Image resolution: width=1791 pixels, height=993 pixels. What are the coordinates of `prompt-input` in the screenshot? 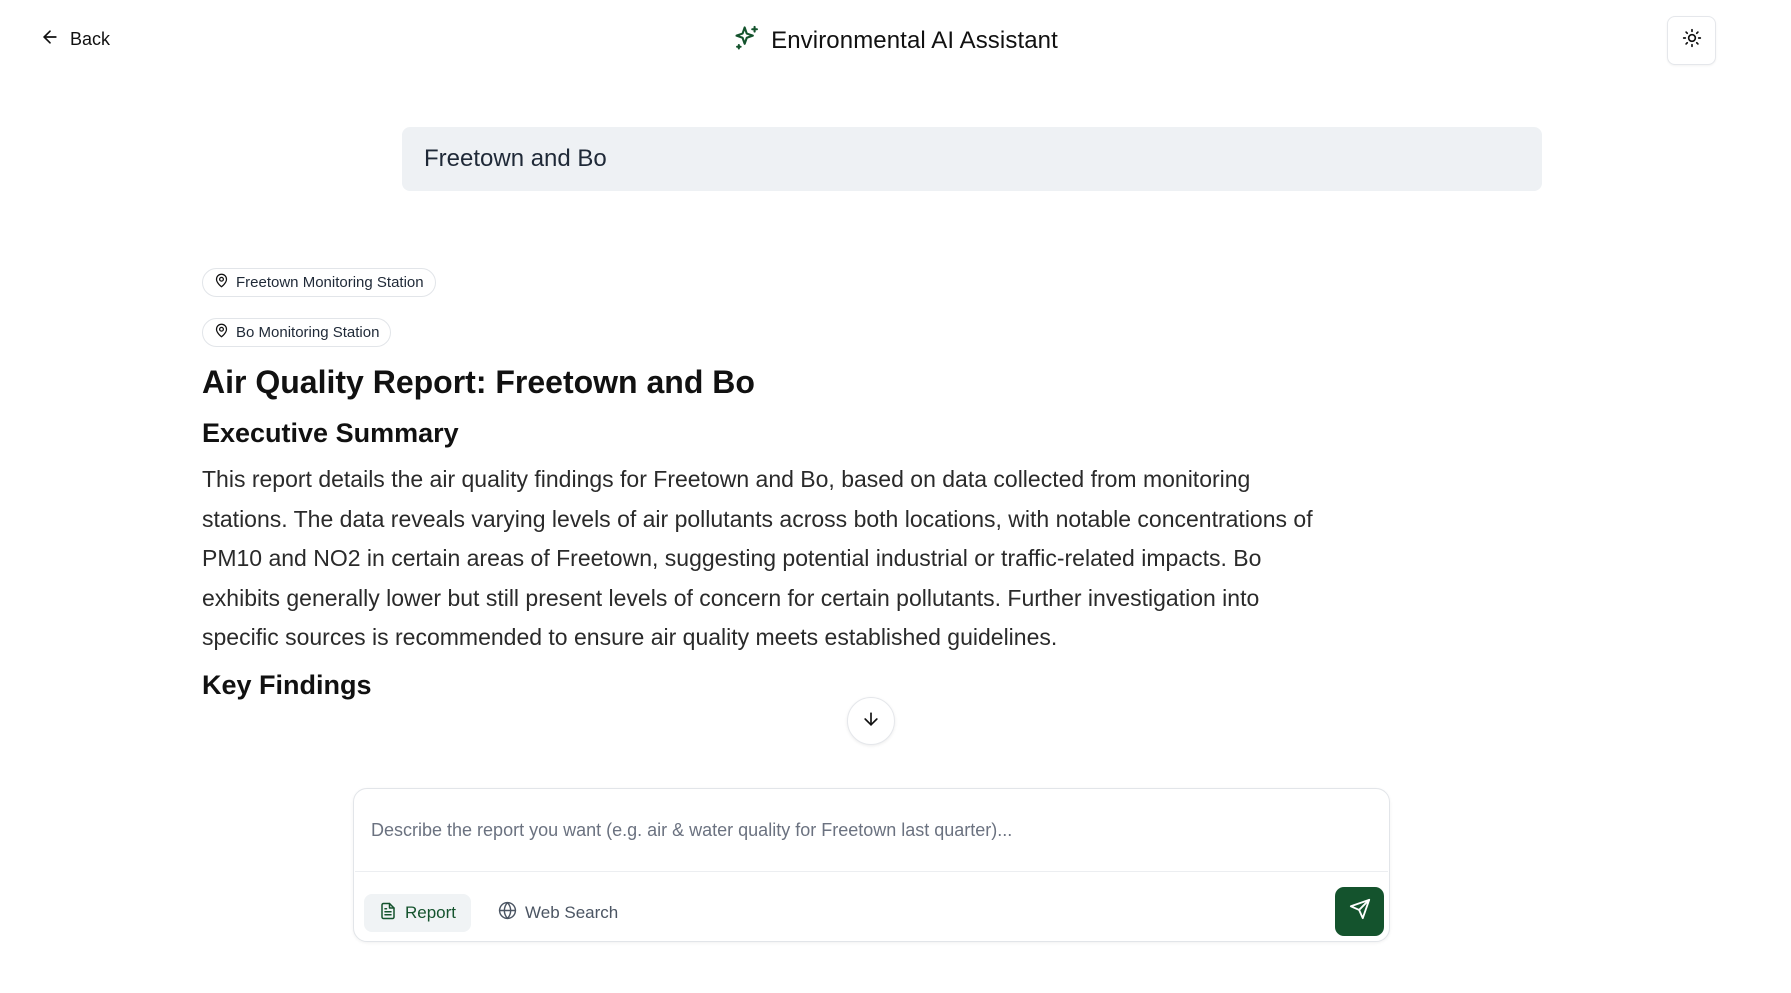 It's located at (871, 831).